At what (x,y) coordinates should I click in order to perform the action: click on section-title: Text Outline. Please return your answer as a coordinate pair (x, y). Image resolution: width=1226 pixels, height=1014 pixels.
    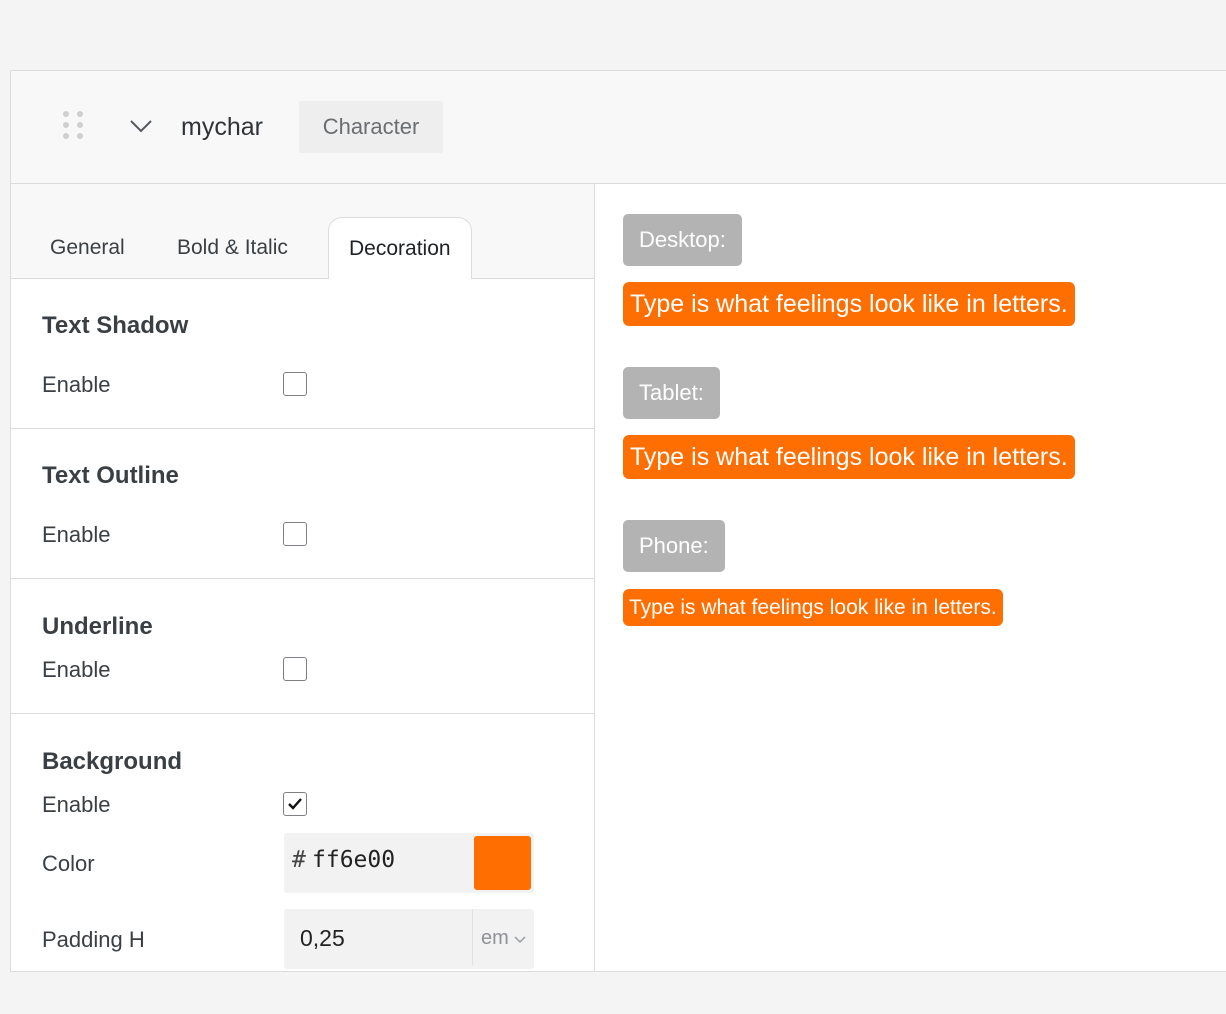
    Looking at the image, I should click on (110, 475).